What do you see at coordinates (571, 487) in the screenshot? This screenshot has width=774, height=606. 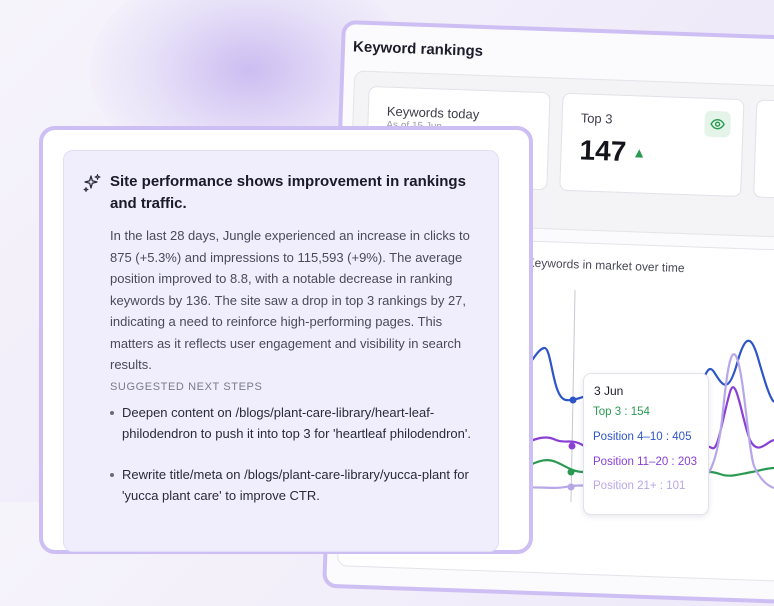 I see `point-pos21` at bounding box center [571, 487].